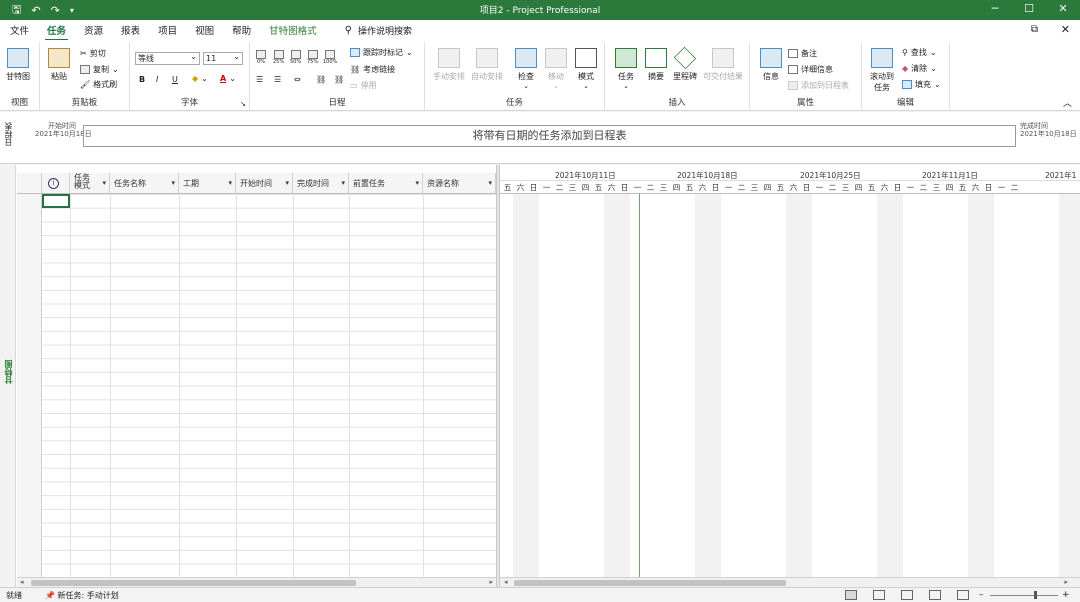  What do you see at coordinates (526, 69) in the screenshot?
I see `inspect-button: 检查 ⌄` at bounding box center [526, 69].